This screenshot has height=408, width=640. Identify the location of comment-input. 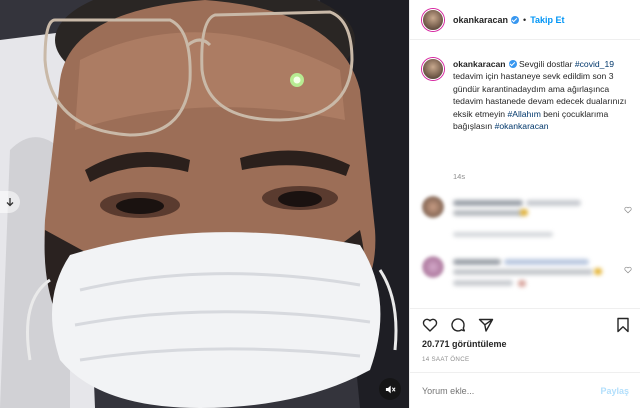
(511, 390).